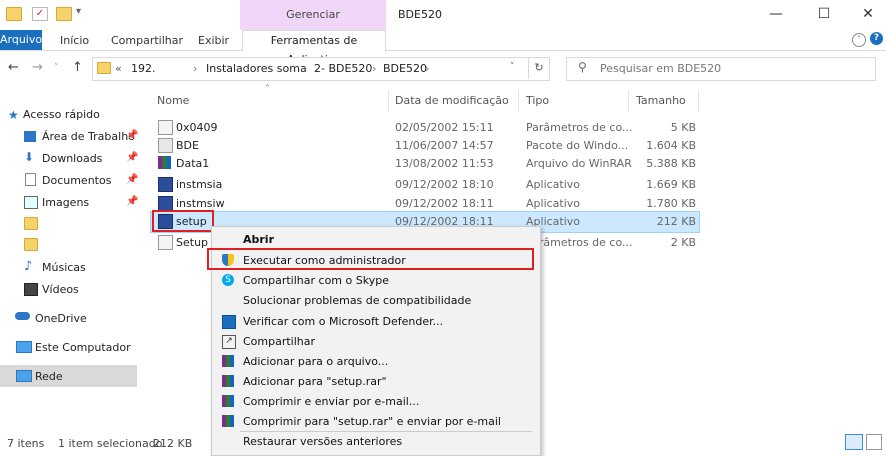  Describe the element at coordinates (444, 184) in the screenshot. I see `file-date: 09/12/2002 18:10` at that location.